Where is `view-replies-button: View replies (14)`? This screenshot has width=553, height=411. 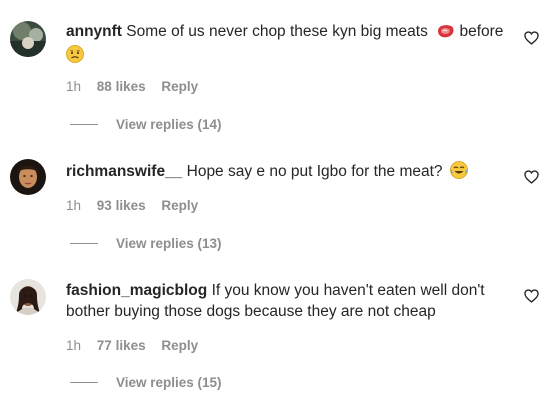
view-replies-button: View replies (14) is located at coordinates (146, 124).